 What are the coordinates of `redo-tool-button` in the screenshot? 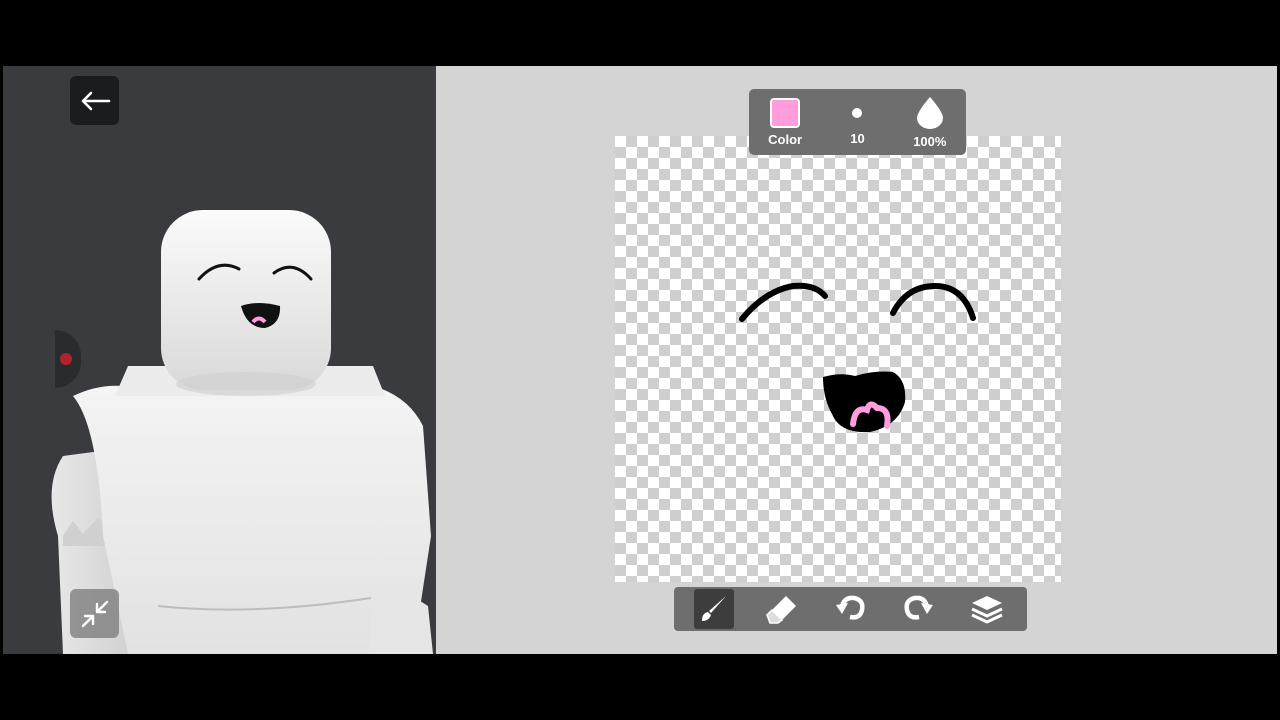 It's located at (919, 609).